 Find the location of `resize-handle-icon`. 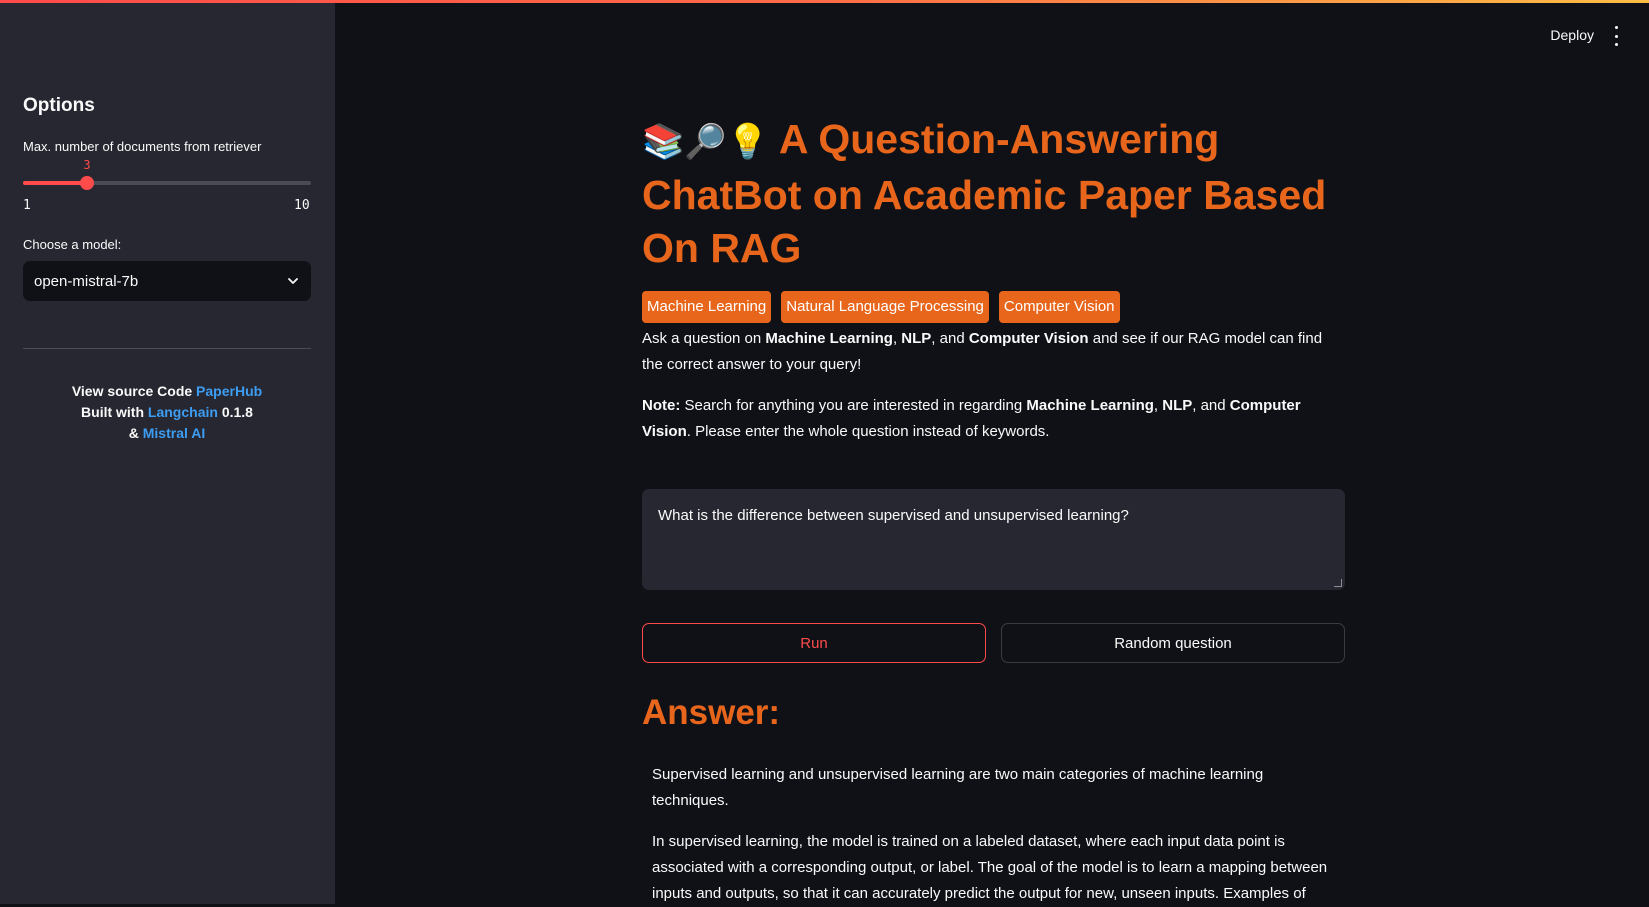

resize-handle-icon is located at coordinates (1338, 583).